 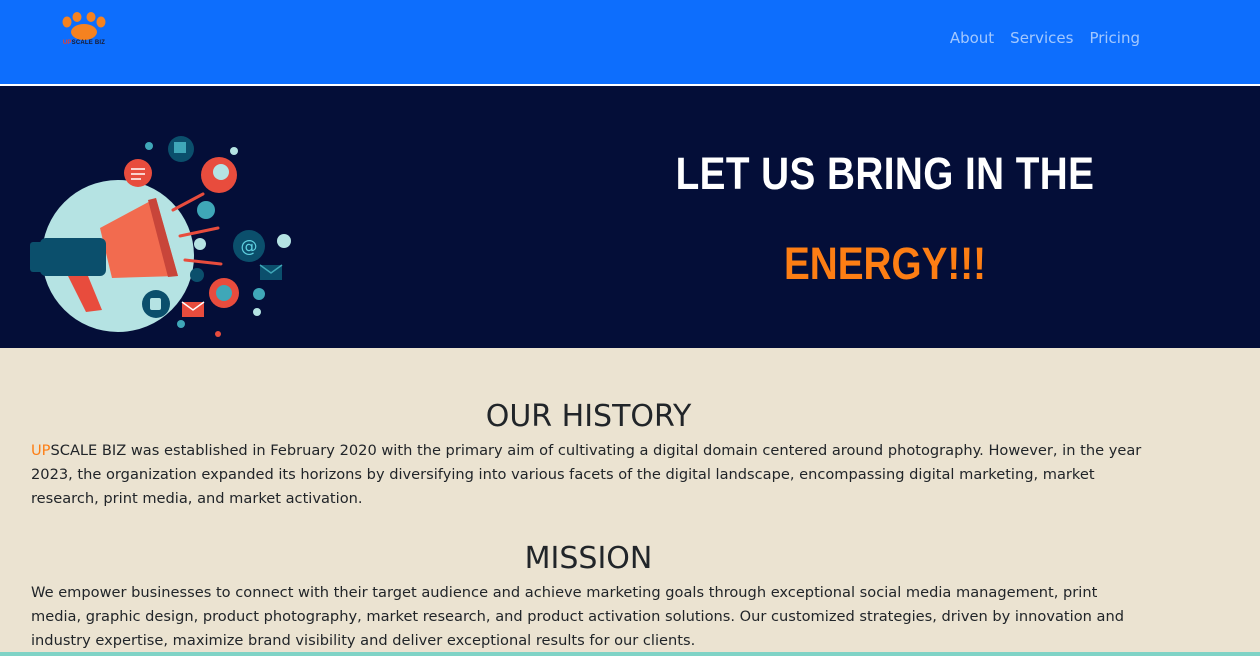 What do you see at coordinates (160, 236) in the screenshot?
I see `megaphone-marketing-illustration: @` at bounding box center [160, 236].